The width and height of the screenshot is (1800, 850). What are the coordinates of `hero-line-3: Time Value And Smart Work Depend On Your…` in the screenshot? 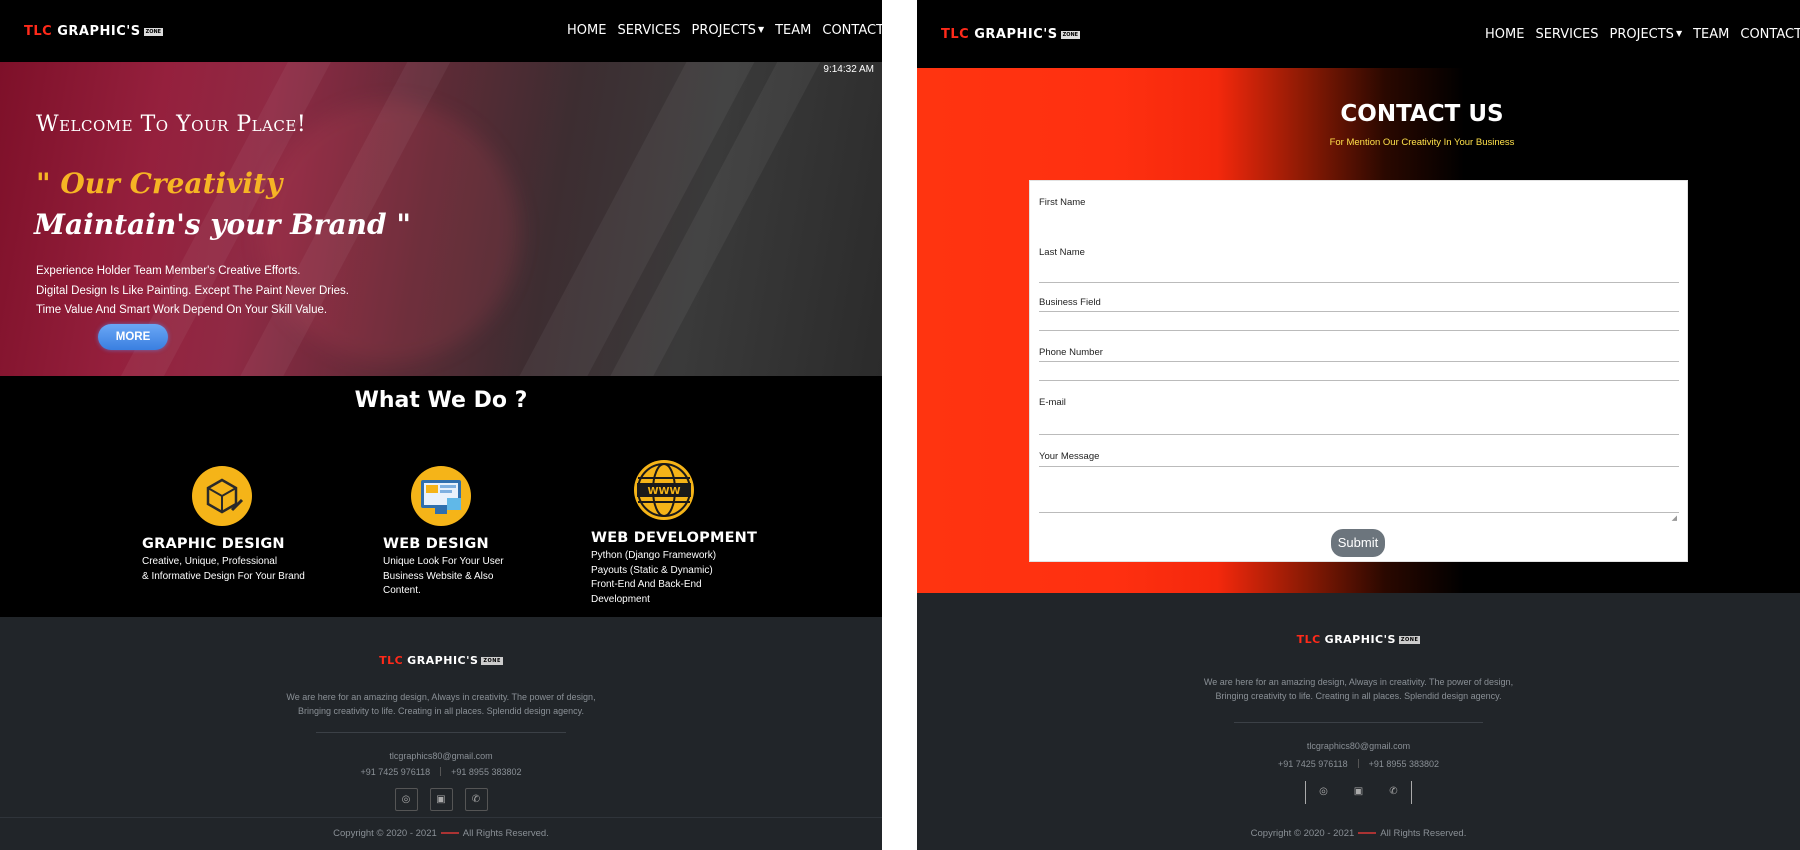 It's located at (182, 310).